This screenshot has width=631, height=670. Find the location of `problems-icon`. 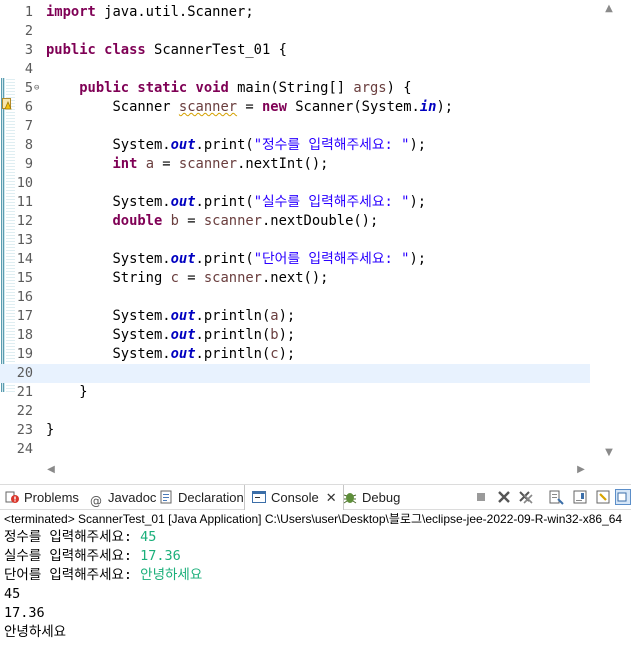

problems-icon is located at coordinates (12, 497).